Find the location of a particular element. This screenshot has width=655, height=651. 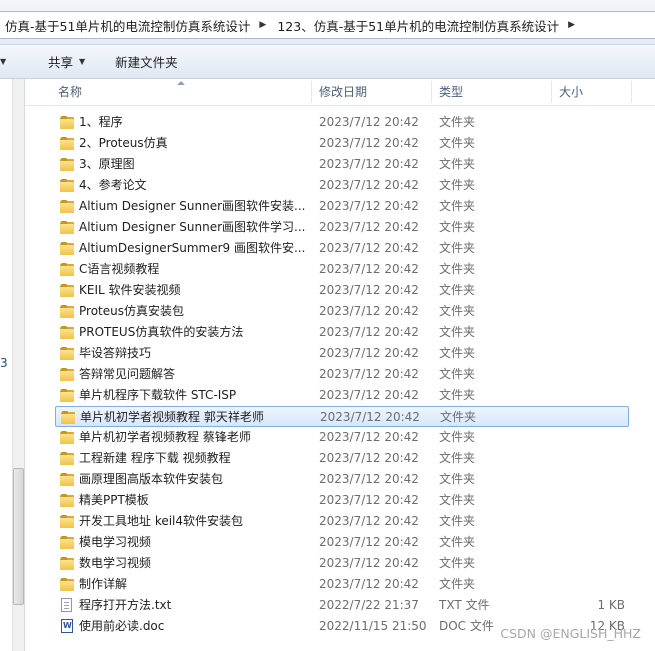

file-date: 2022/11/15 21:50 is located at coordinates (373, 626).